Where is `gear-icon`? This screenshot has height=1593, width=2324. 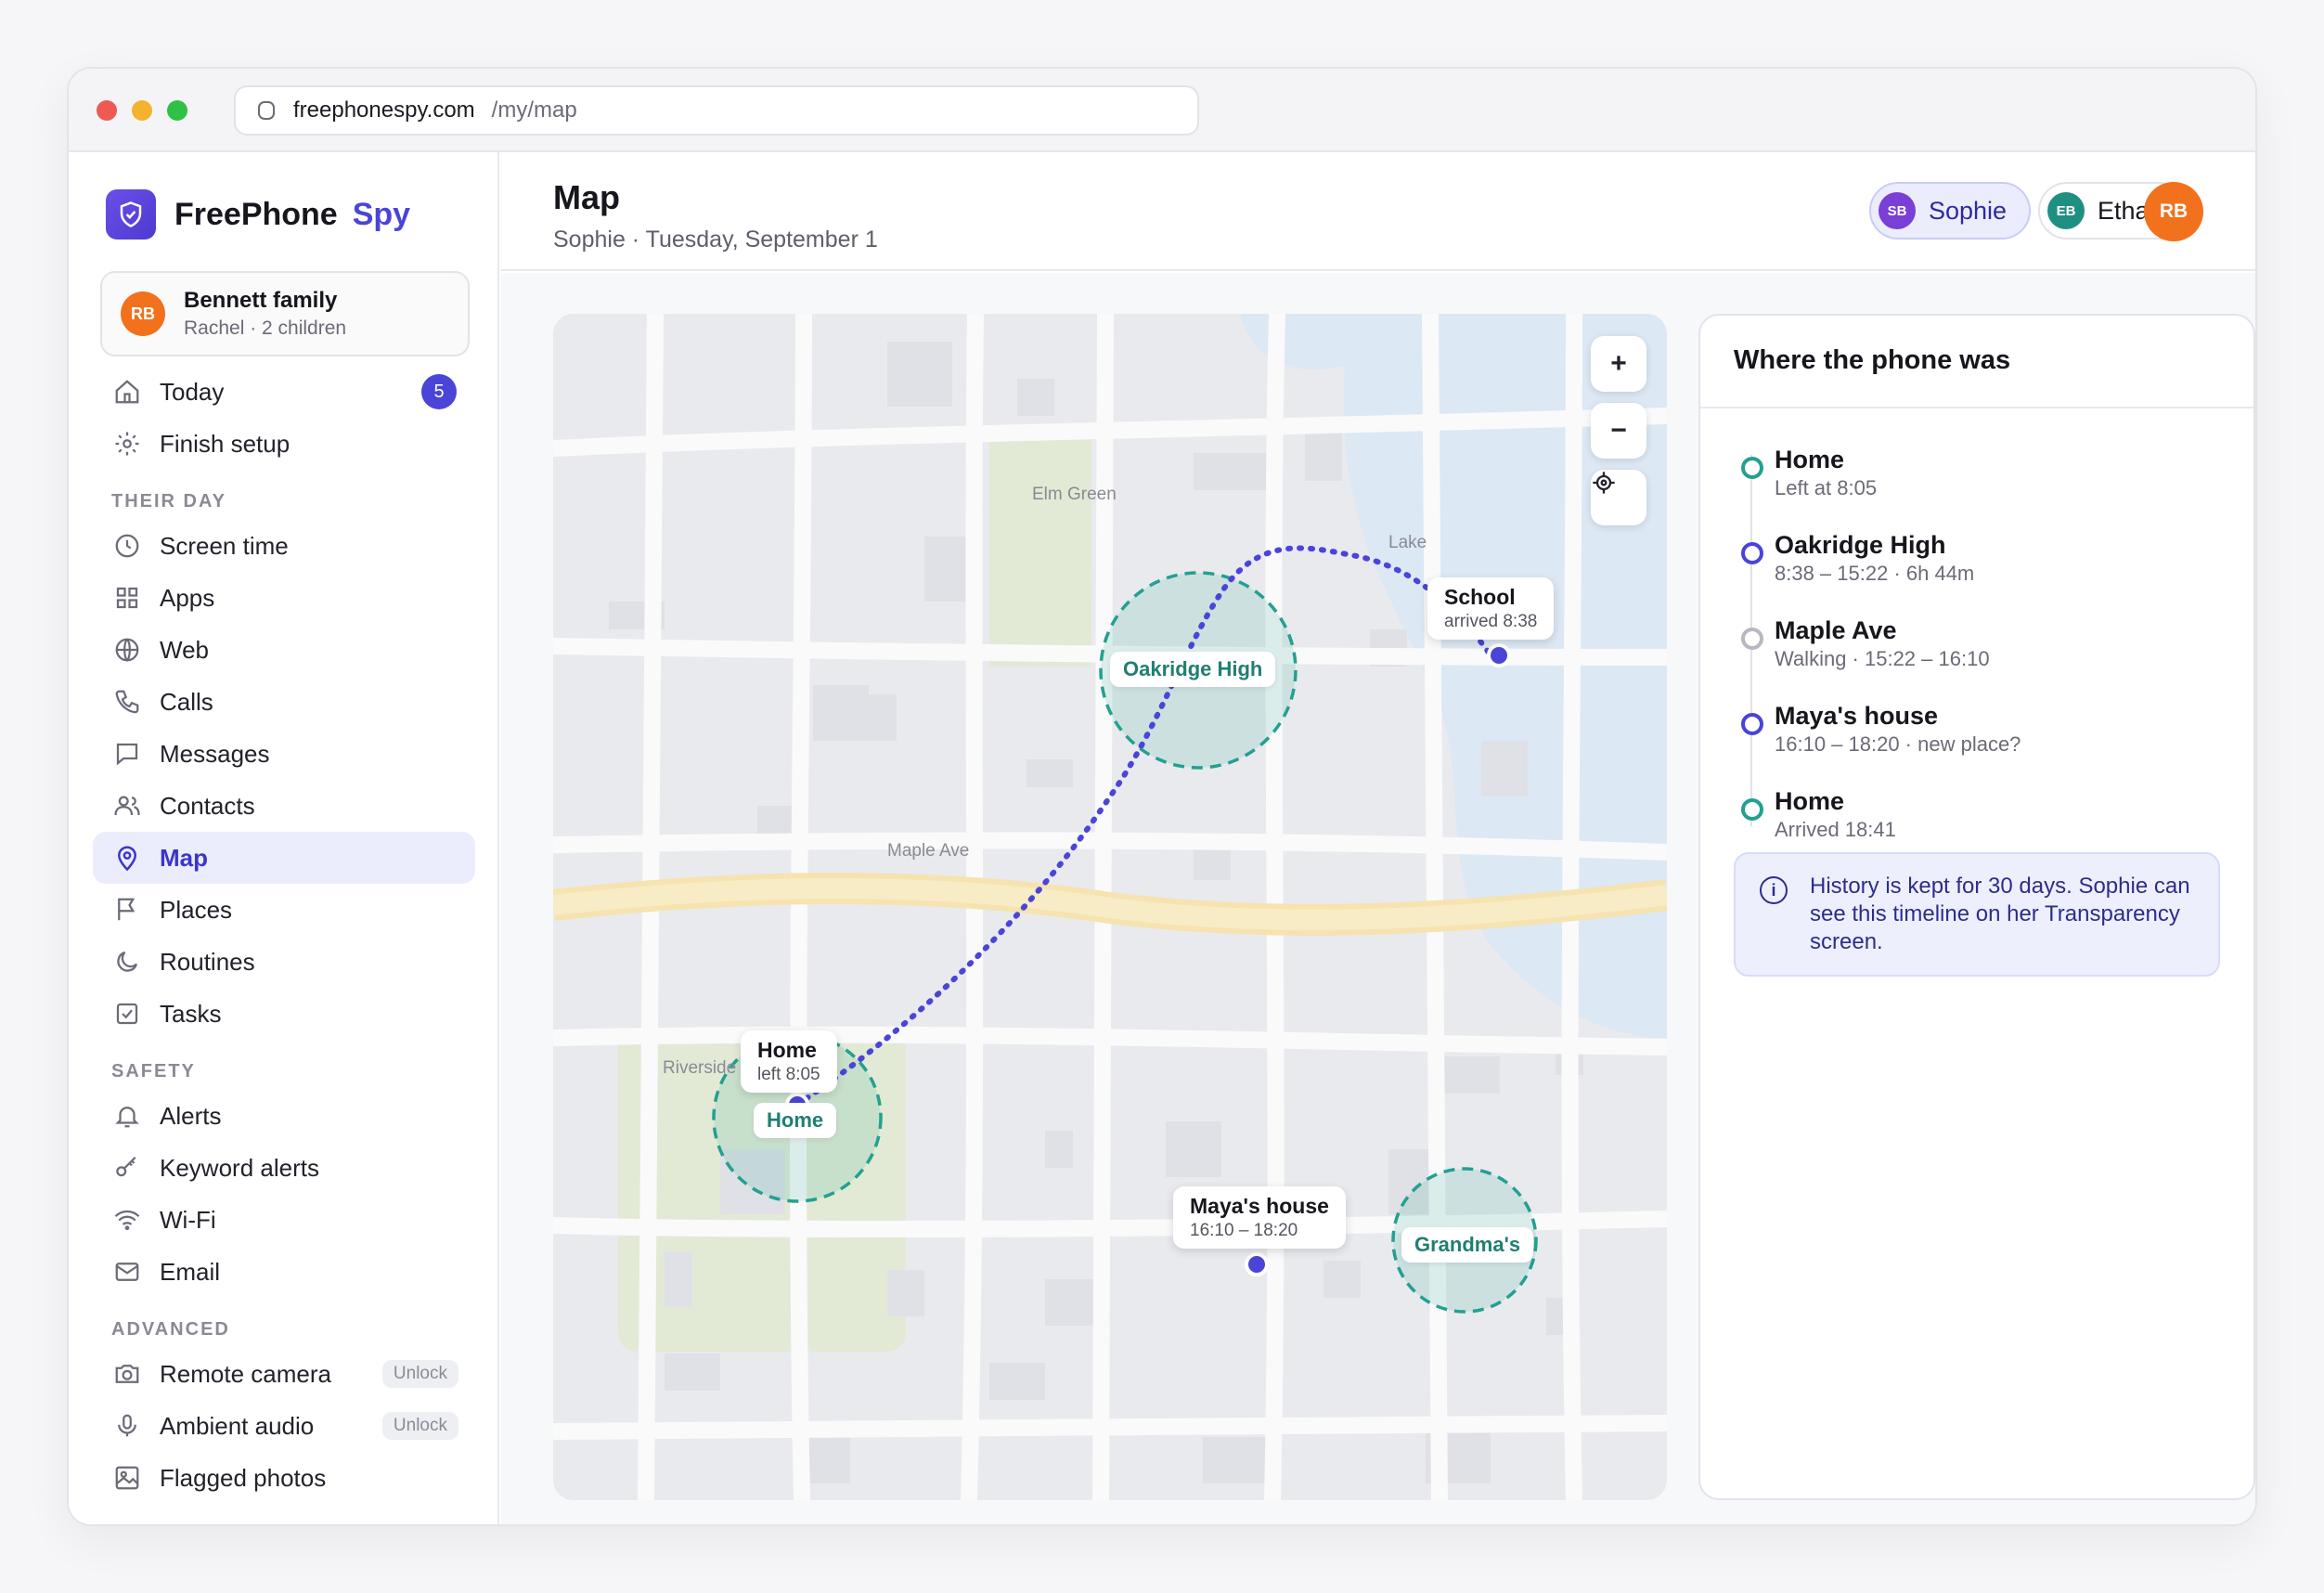
gear-icon is located at coordinates (127, 444).